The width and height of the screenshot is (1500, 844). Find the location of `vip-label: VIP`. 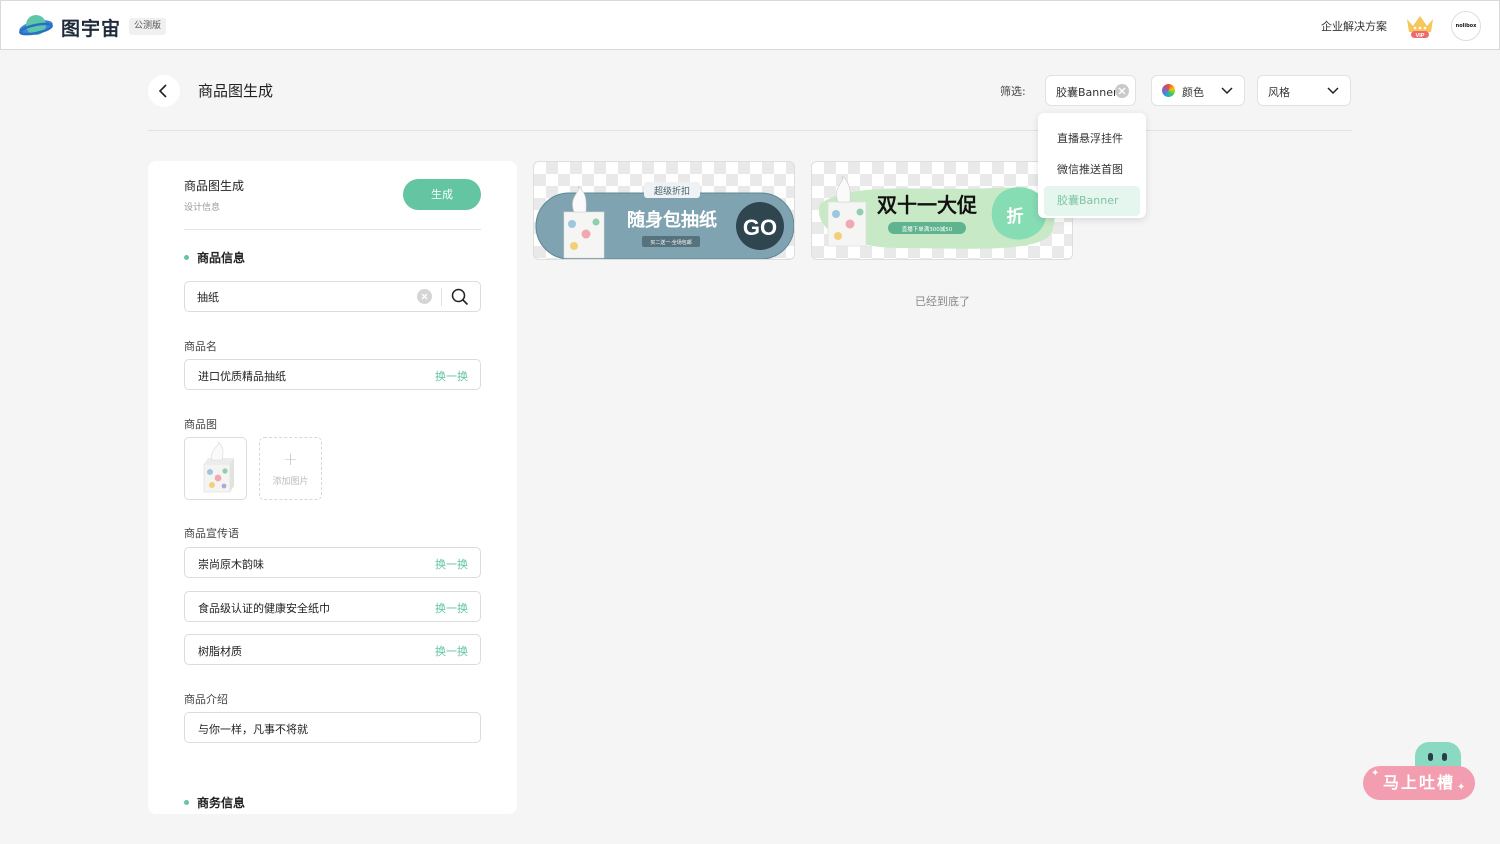

vip-label: VIP is located at coordinates (1420, 36).